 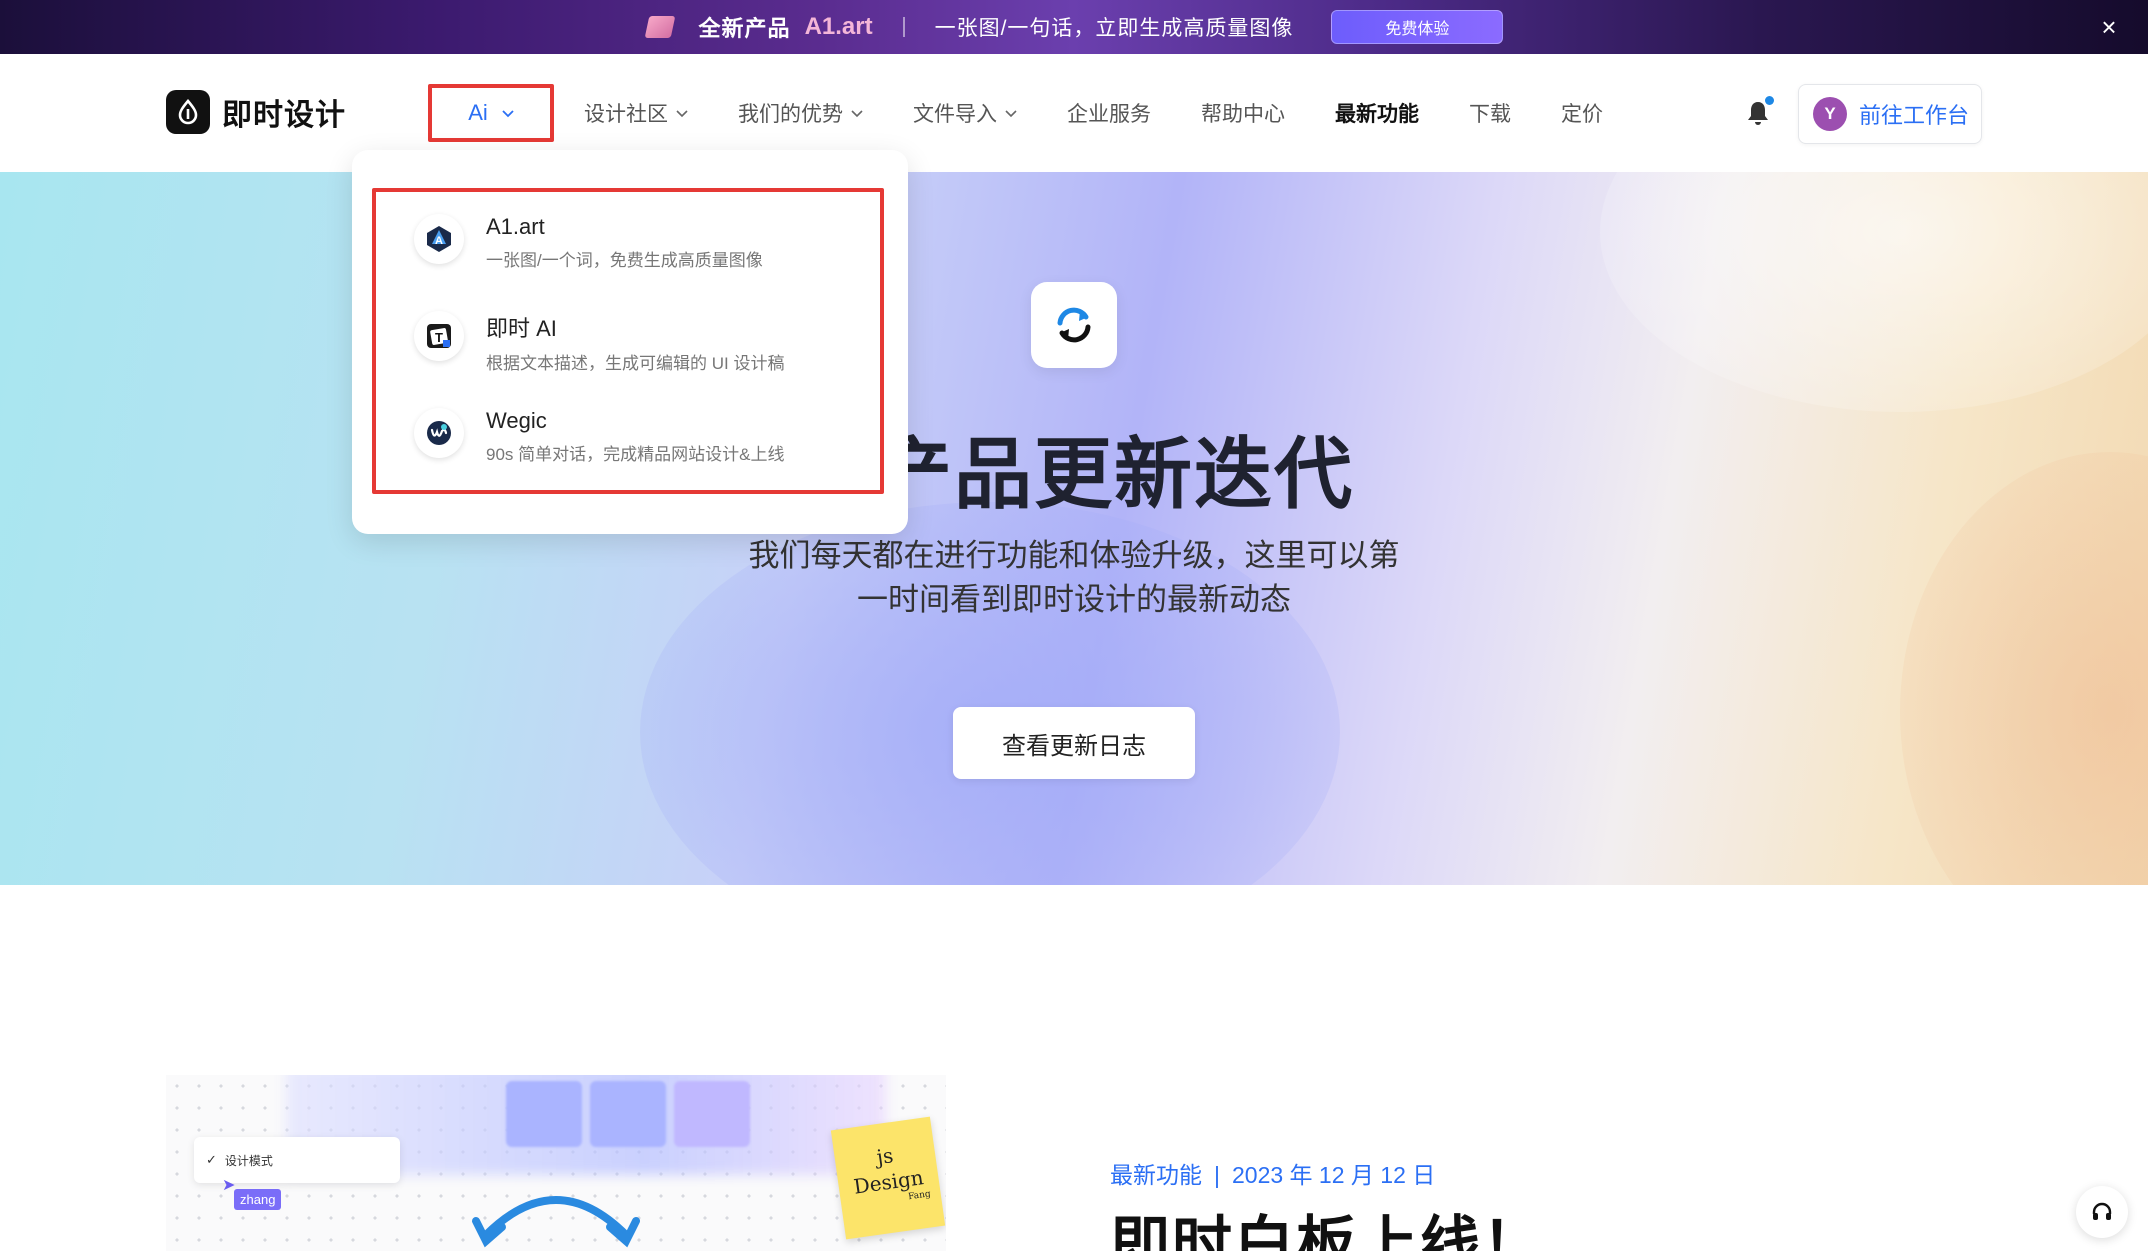 What do you see at coordinates (1074, 325) in the screenshot?
I see `sync-icon` at bounding box center [1074, 325].